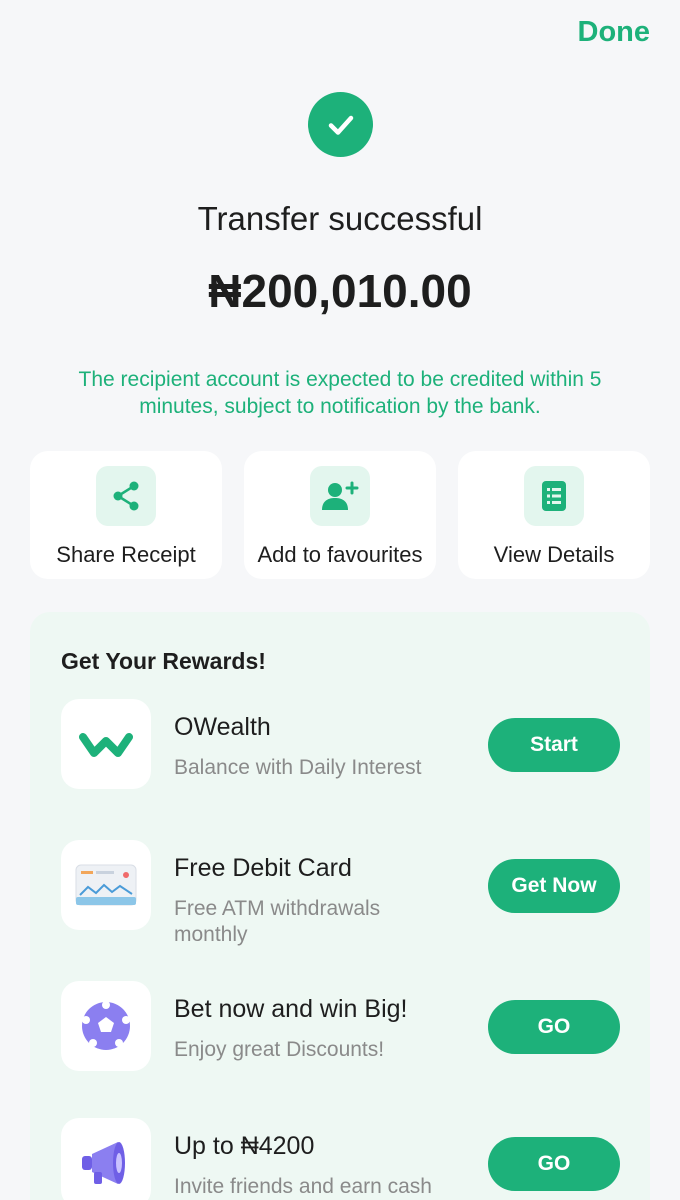 This screenshot has height=1200, width=680. What do you see at coordinates (126, 554) in the screenshot?
I see `share-receipt-label: Share Receipt` at bounding box center [126, 554].